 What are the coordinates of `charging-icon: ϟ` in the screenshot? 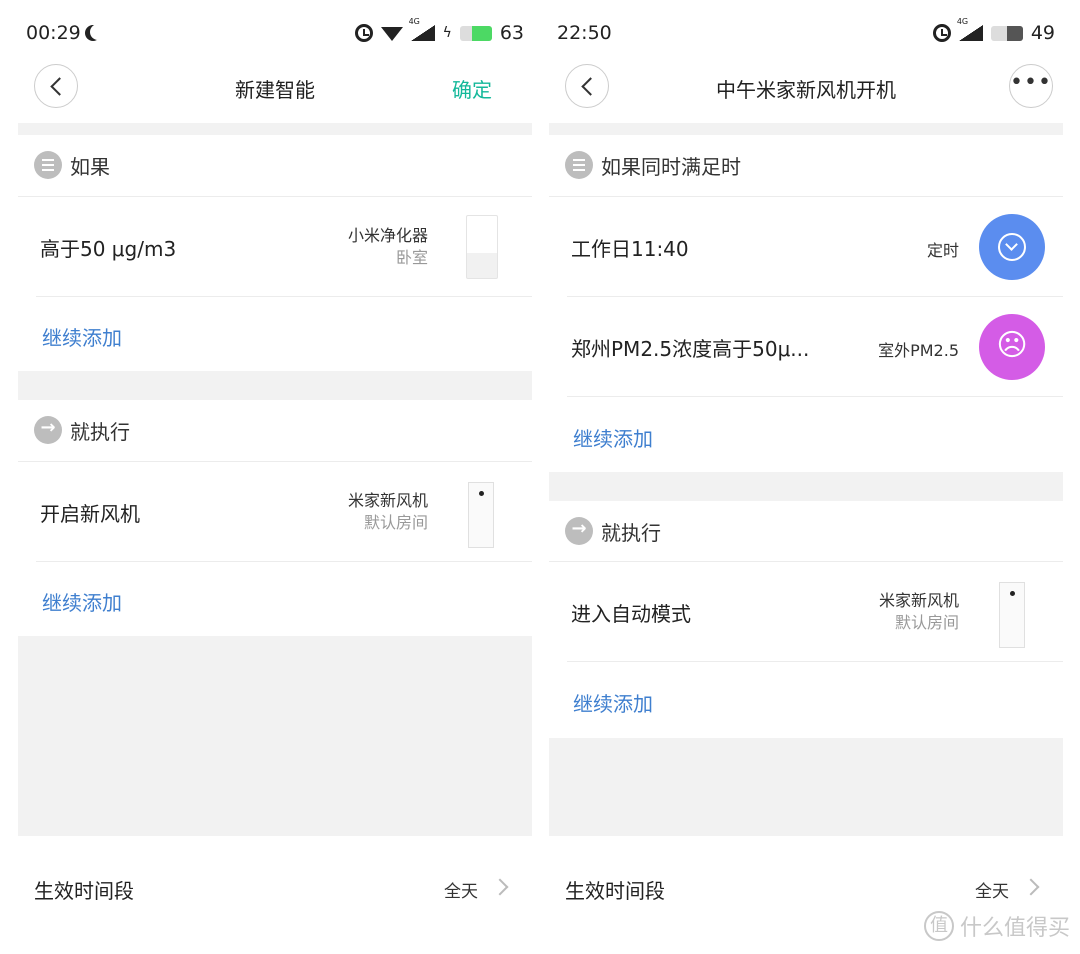 It's located at (447, 33).